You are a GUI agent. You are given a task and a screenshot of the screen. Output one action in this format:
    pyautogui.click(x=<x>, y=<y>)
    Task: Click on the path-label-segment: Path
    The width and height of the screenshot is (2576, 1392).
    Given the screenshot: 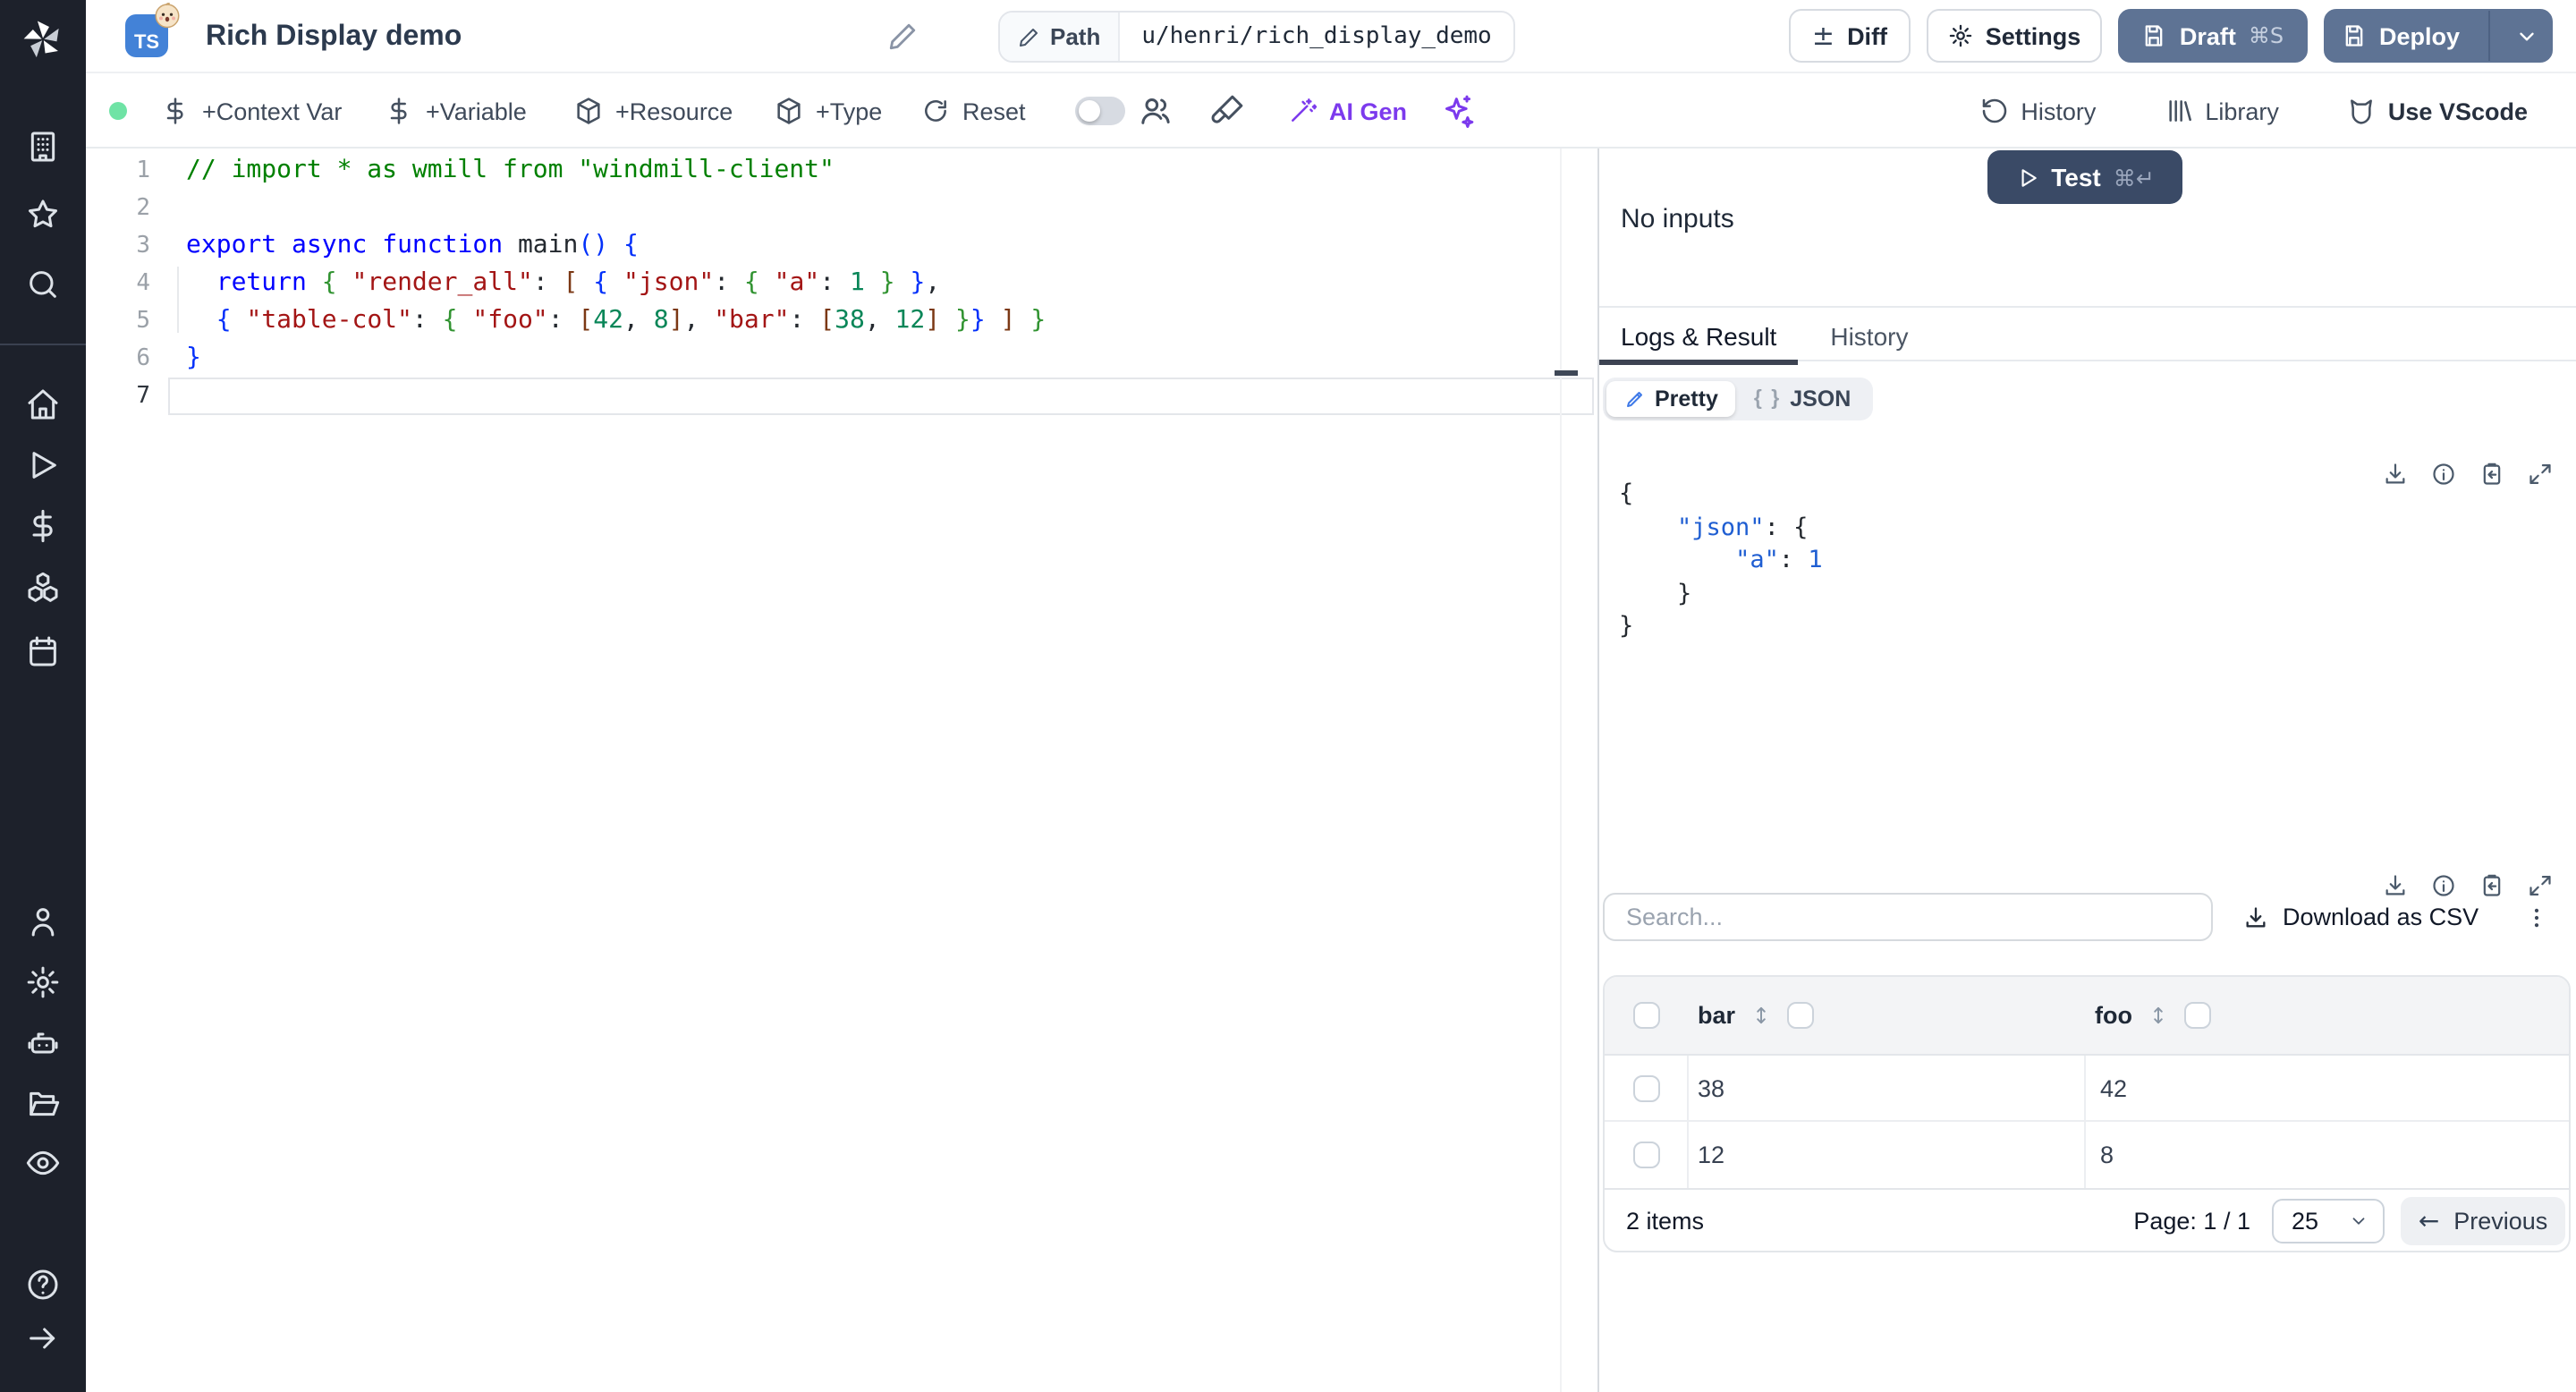 What is the action you would take?
    pyautogui.click(x=1060, y=37)
    